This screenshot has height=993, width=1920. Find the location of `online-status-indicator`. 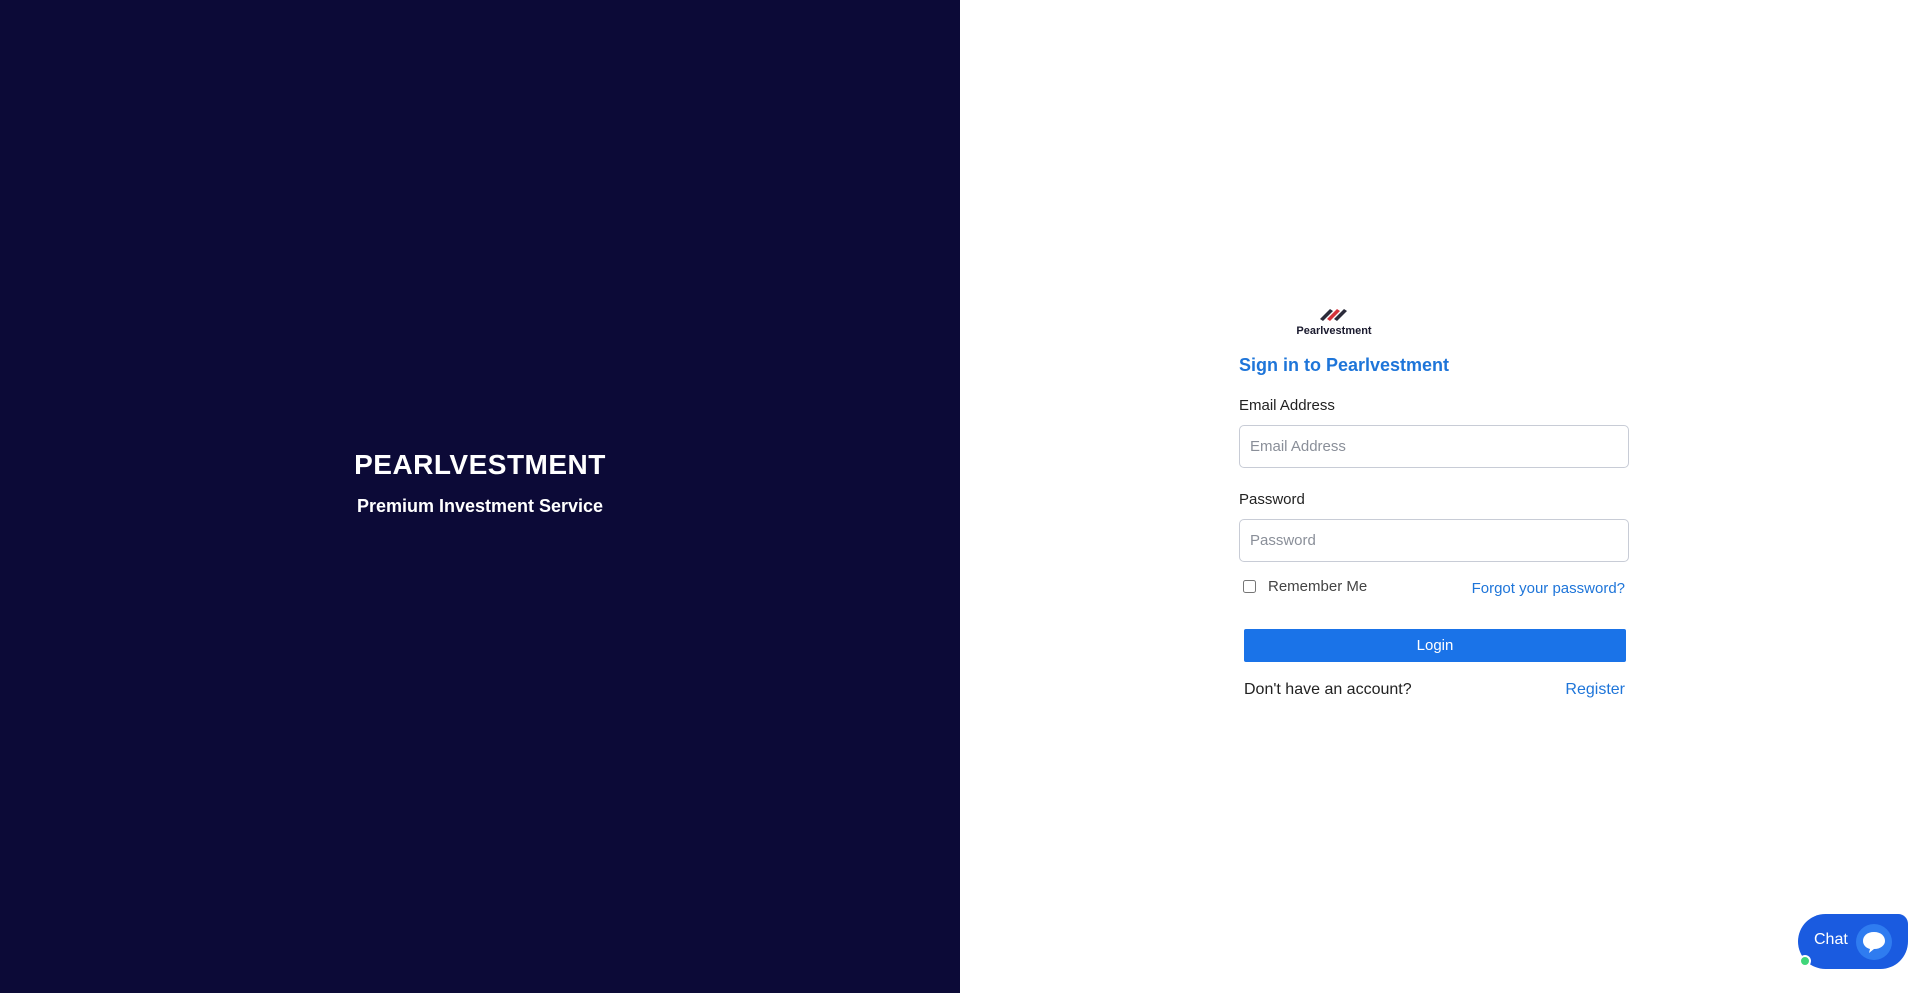

online-status-indicator is located at coordinates (1805, 961).